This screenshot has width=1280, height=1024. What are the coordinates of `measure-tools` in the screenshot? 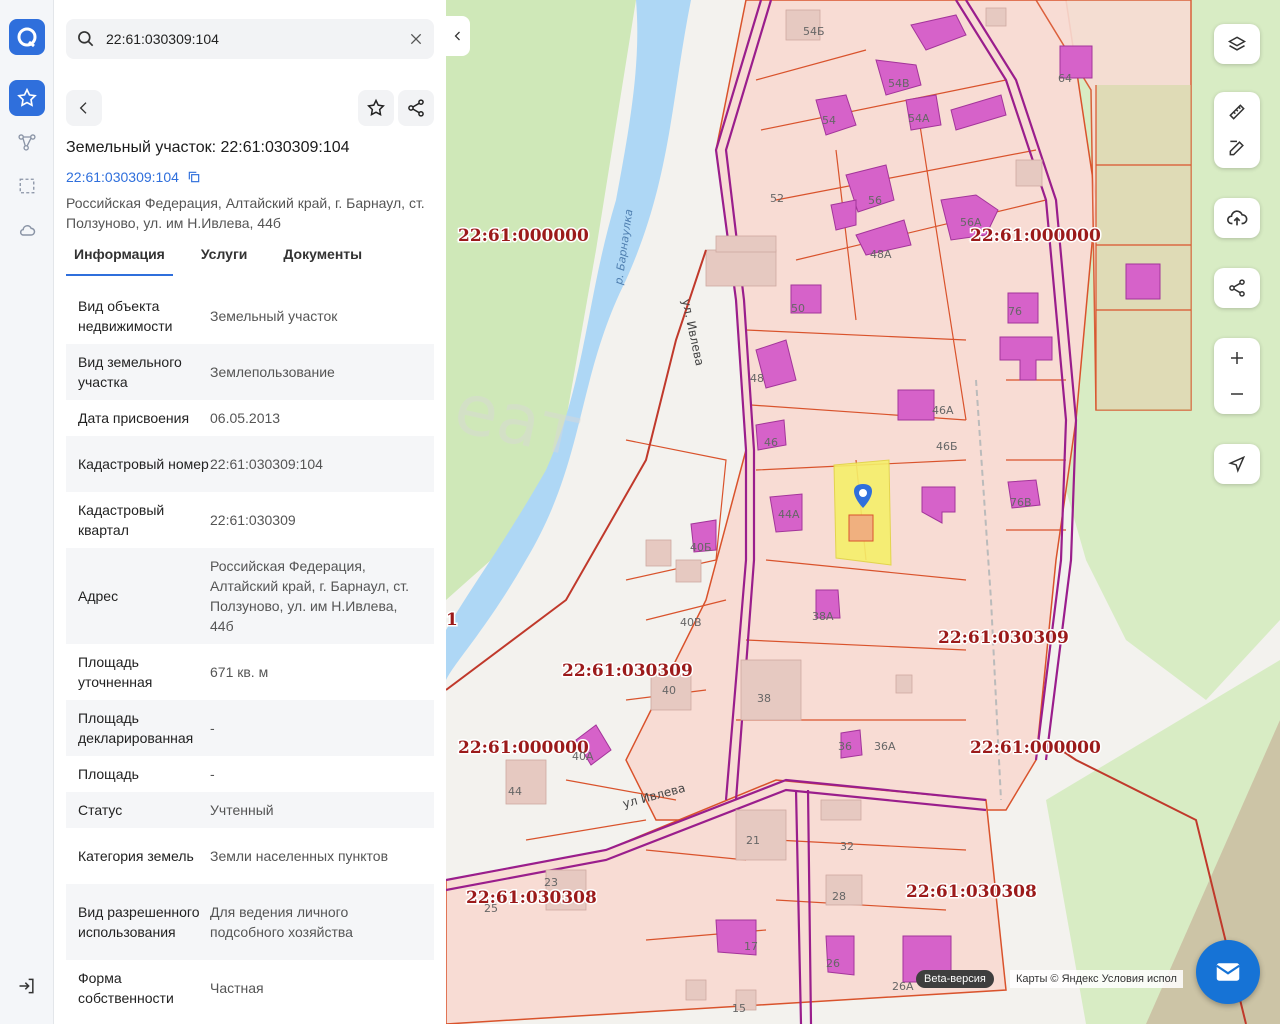 It's located at (1237, 130).